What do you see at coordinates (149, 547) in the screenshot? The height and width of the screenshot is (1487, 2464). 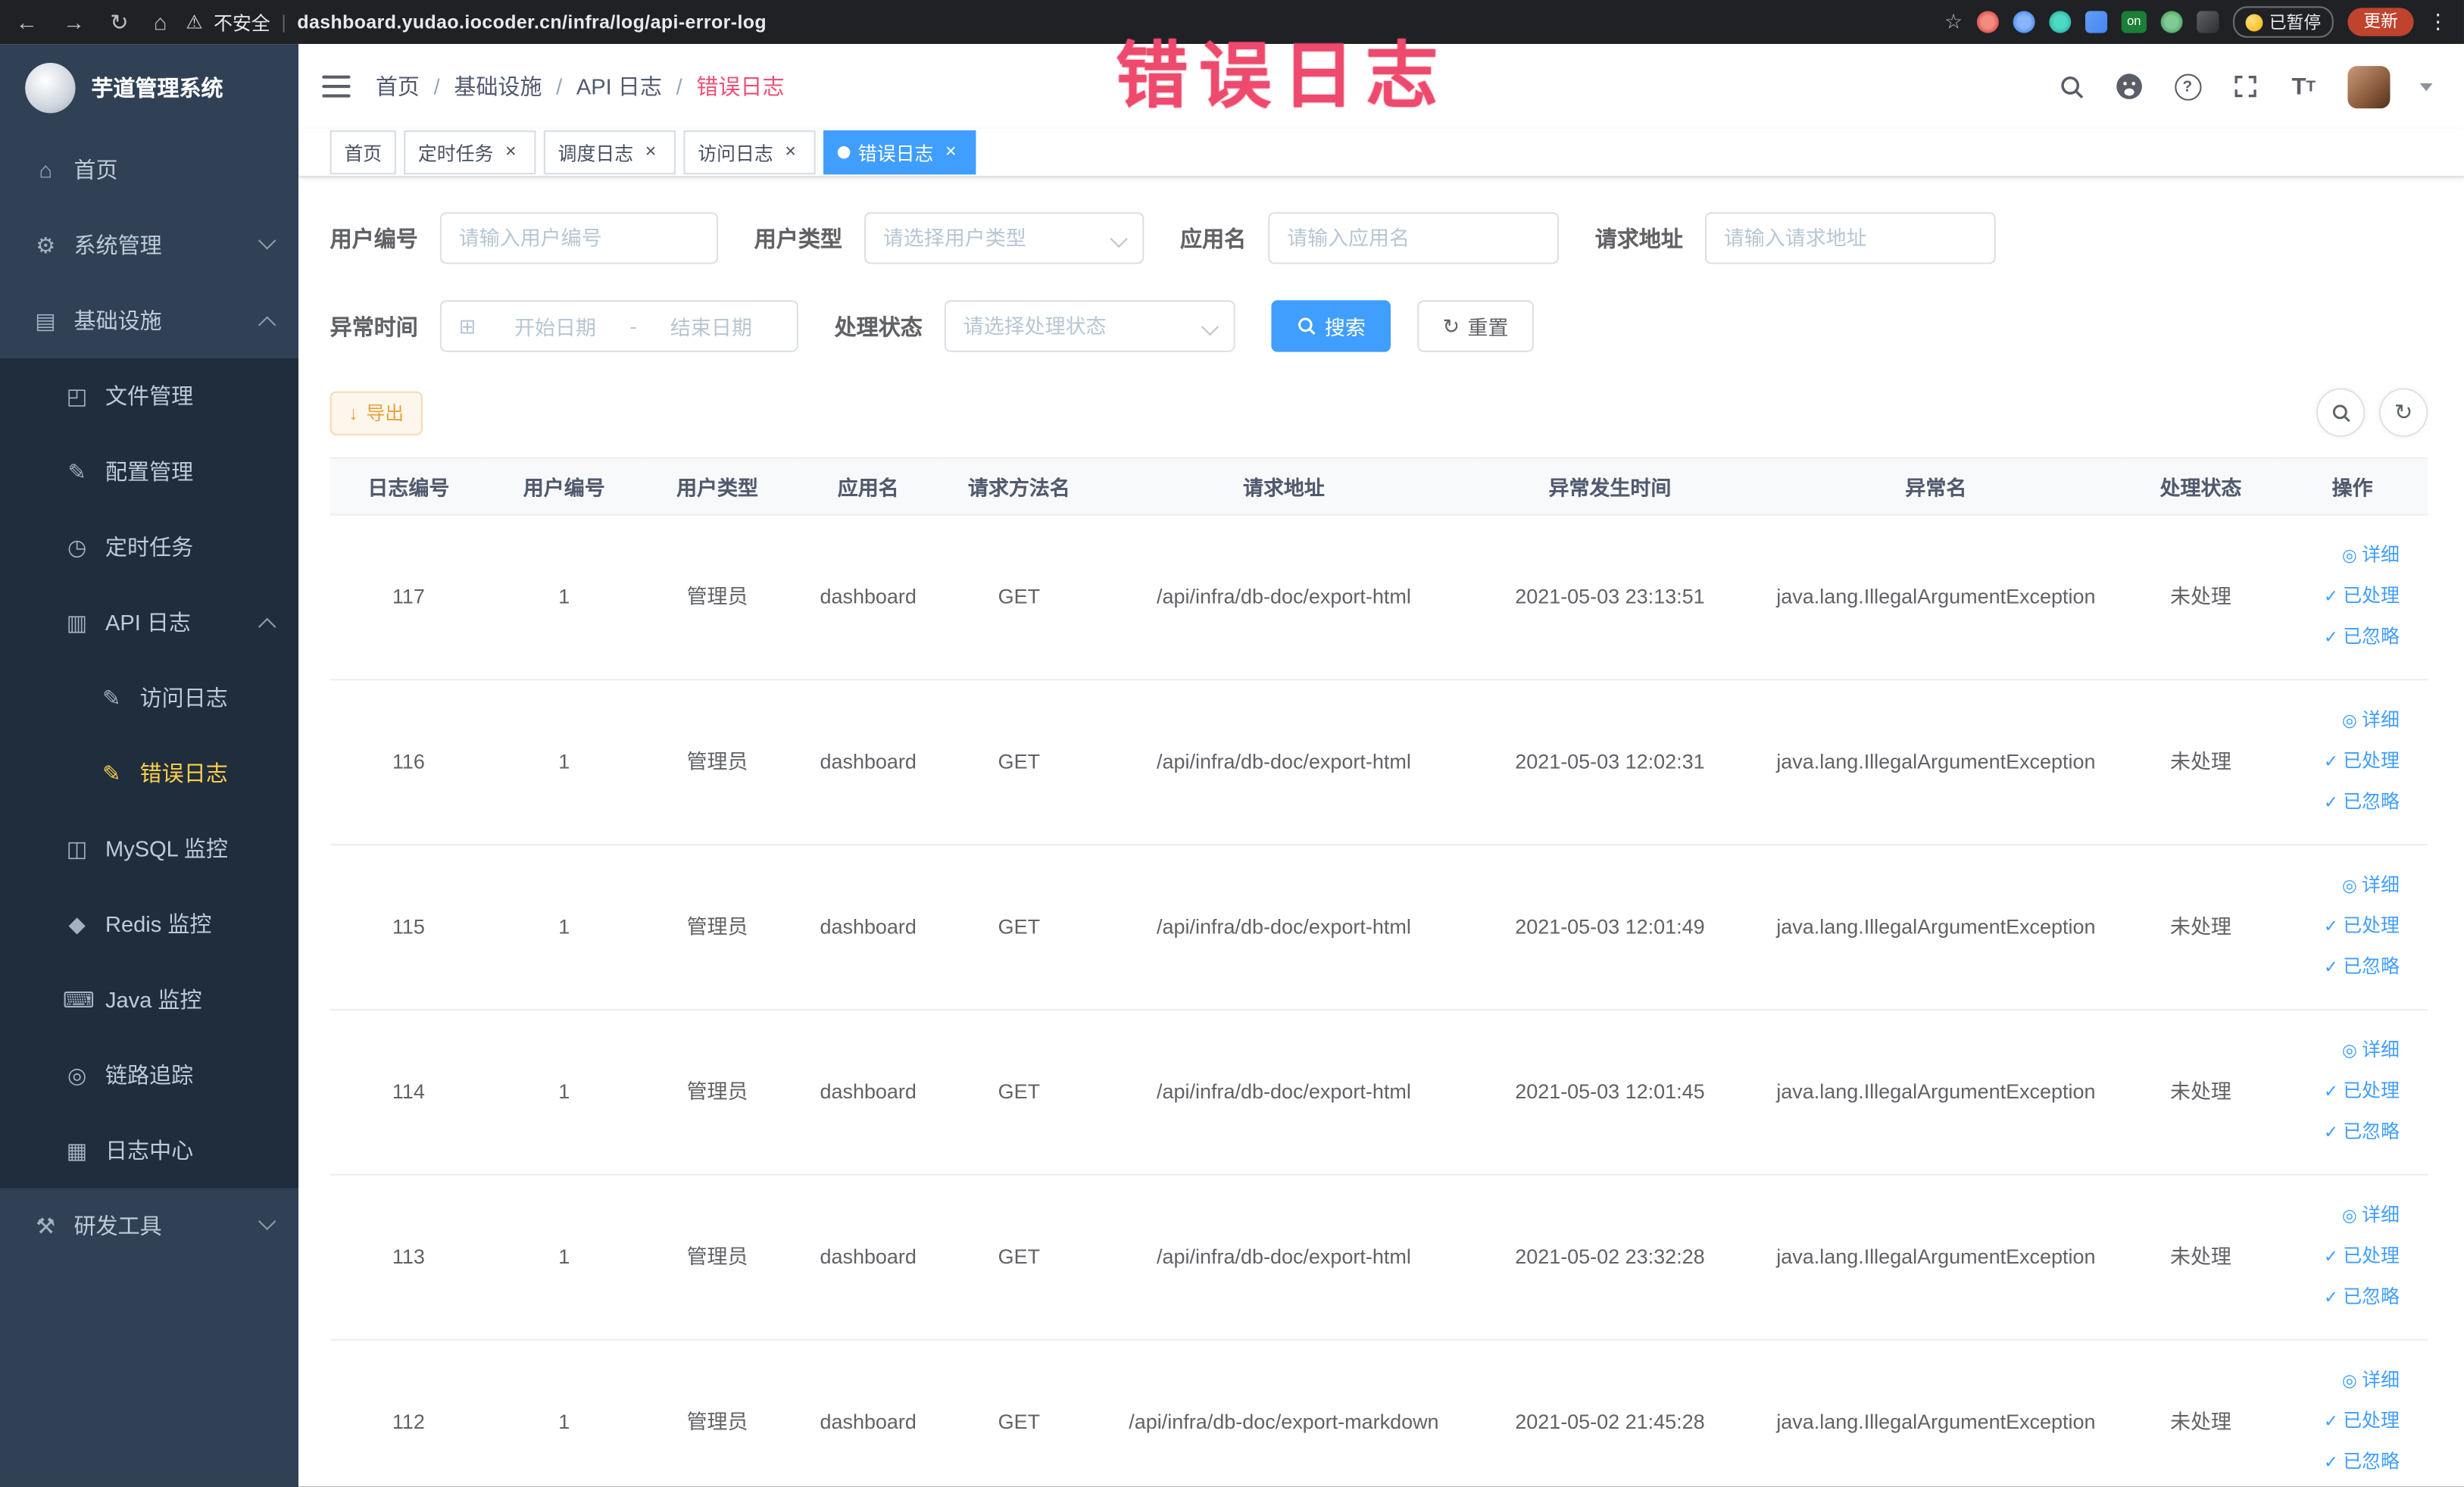 I see `sidebar-item: 定时任务` at bounding box center [149, 547].